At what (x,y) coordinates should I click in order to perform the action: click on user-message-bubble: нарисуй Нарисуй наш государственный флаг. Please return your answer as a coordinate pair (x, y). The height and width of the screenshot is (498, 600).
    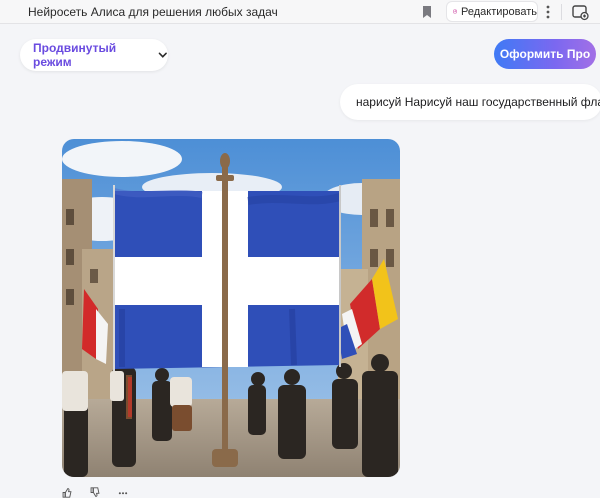
    Looking at the image, I should click on (470, 102).